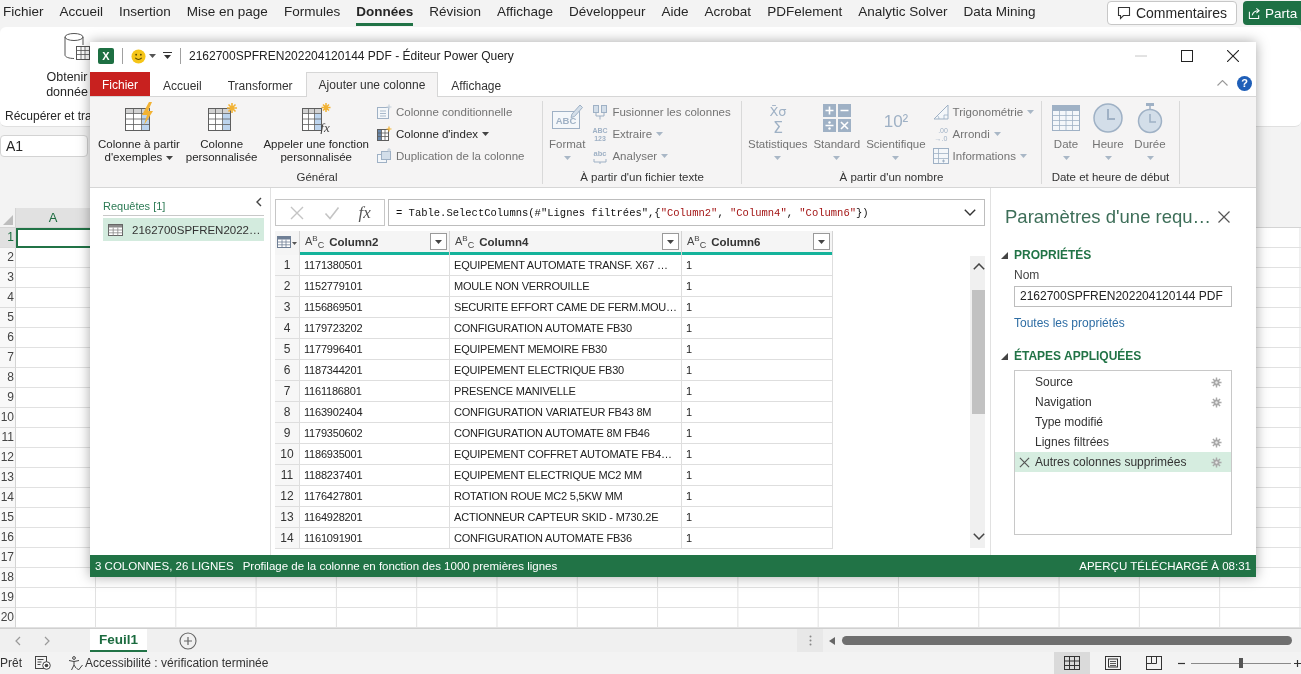 This screenshot has width=1301, height=674. I want to click on row-header: 20, so click(8, 618).